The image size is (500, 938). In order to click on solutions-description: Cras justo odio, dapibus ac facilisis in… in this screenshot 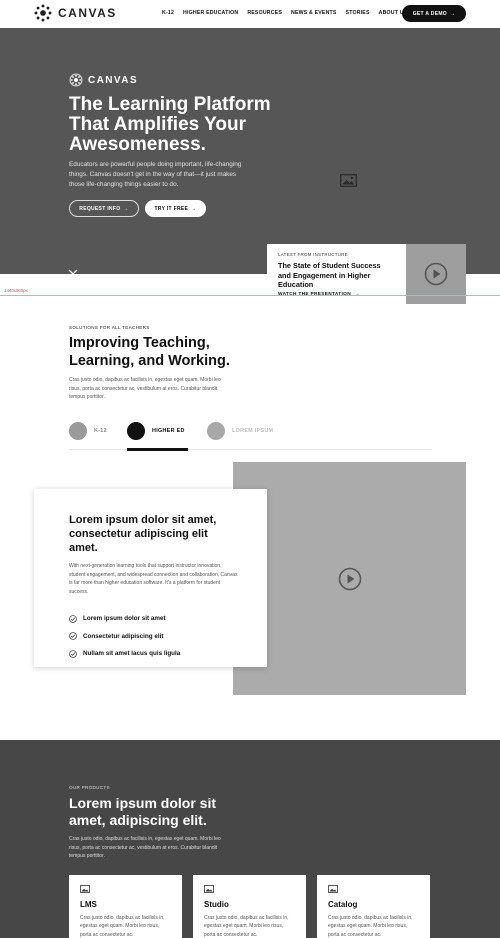, I will do `click(145, 389)`.